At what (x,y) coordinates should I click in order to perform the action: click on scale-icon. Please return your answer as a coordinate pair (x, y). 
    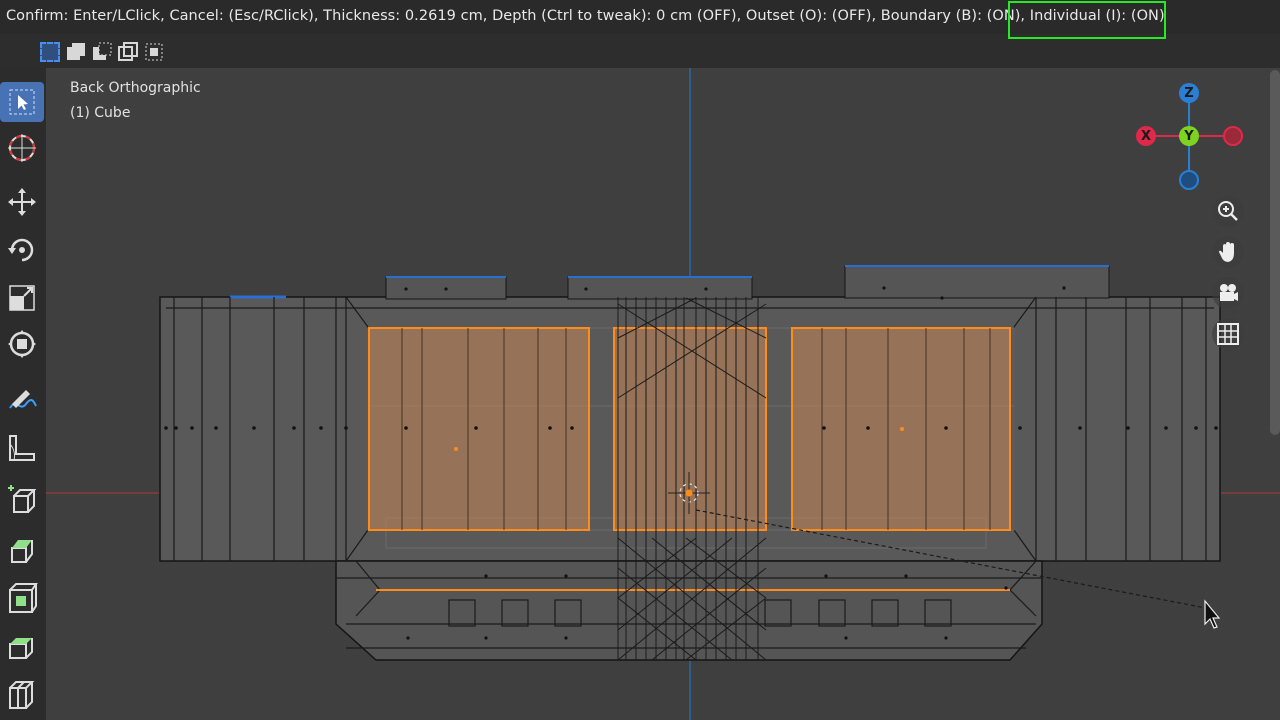
    Looking at the image, I should click on (22, 298).